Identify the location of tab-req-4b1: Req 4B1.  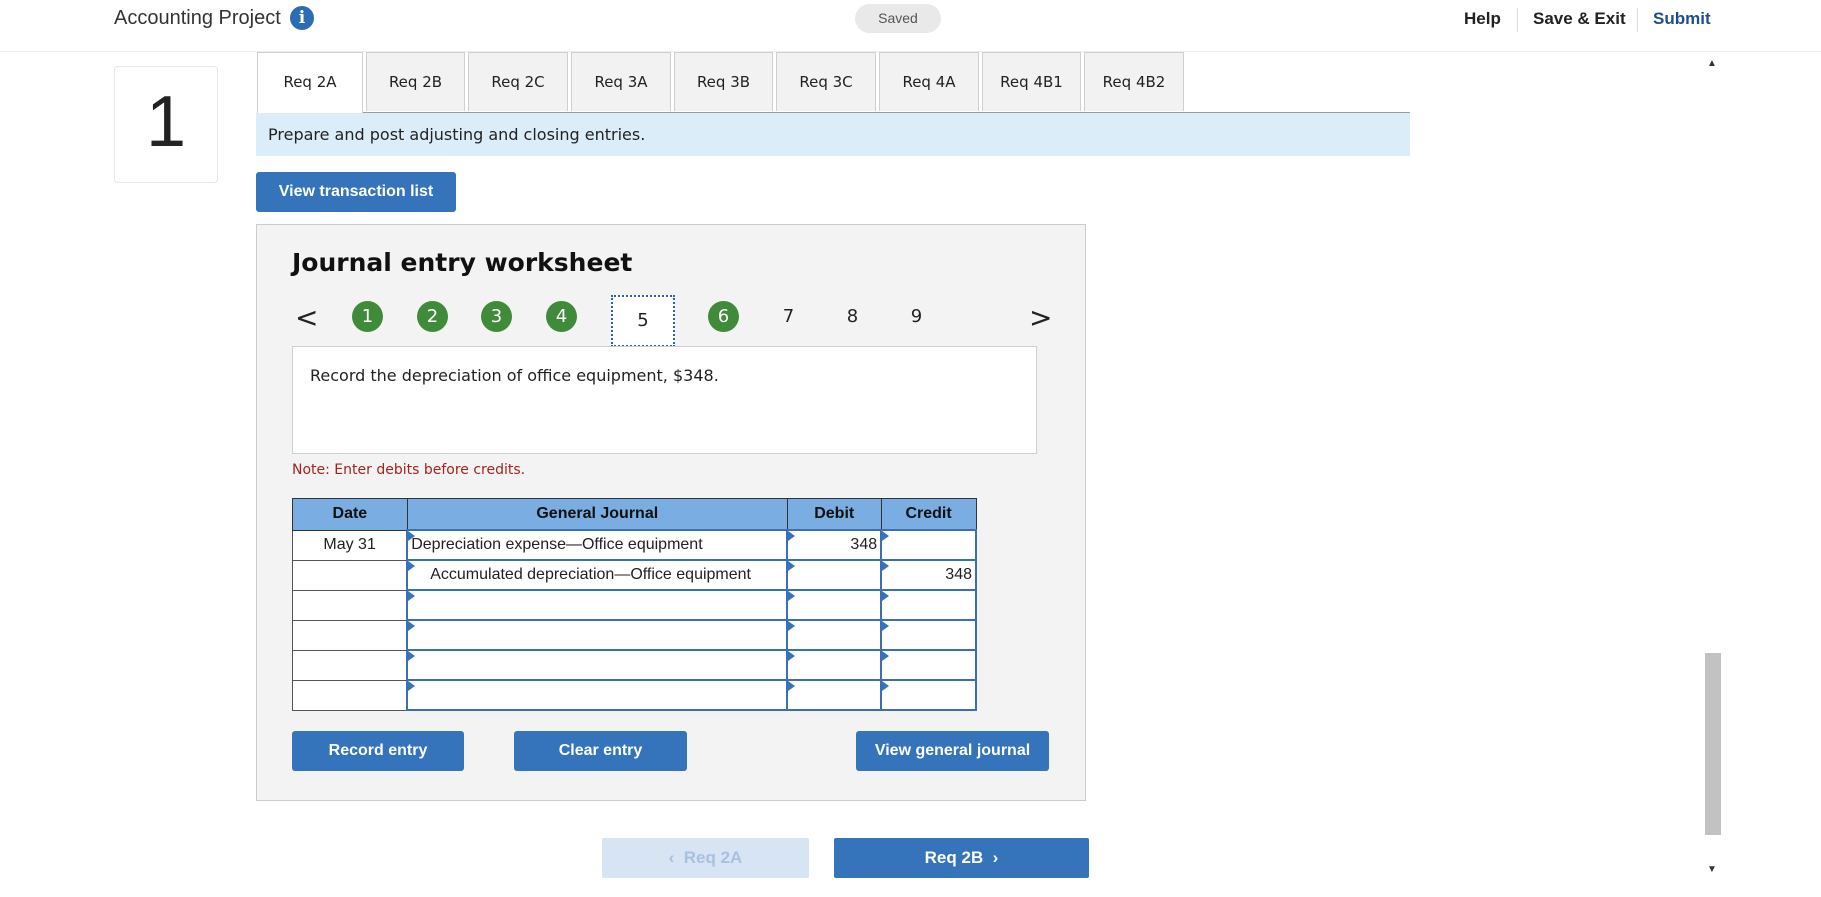
(1031, 81).